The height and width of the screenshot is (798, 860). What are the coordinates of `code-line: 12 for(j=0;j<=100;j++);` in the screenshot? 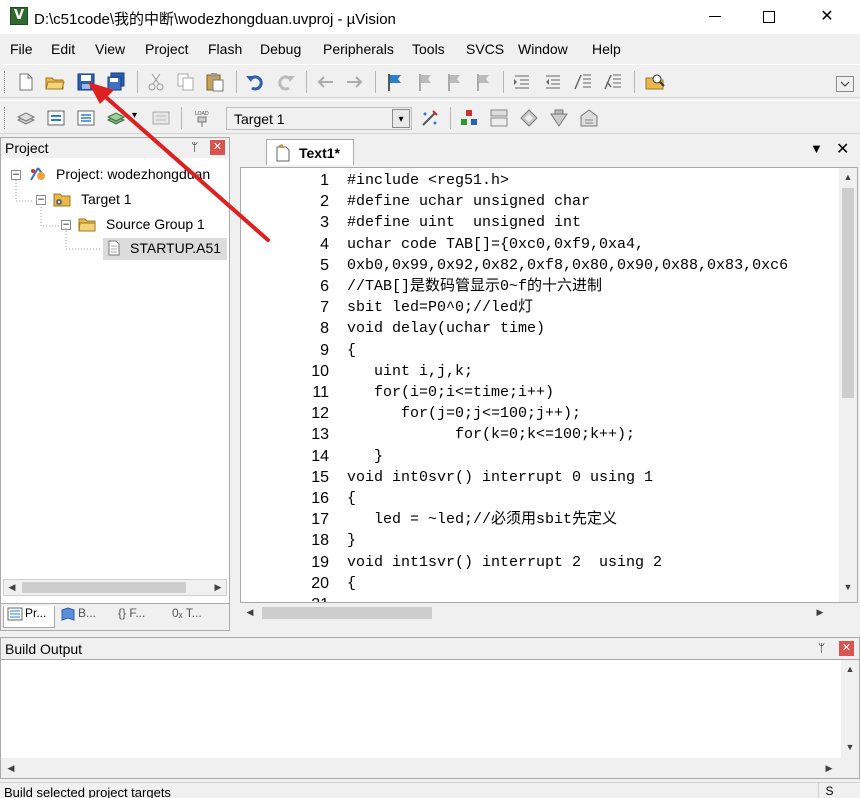 It's located at (537, 413).